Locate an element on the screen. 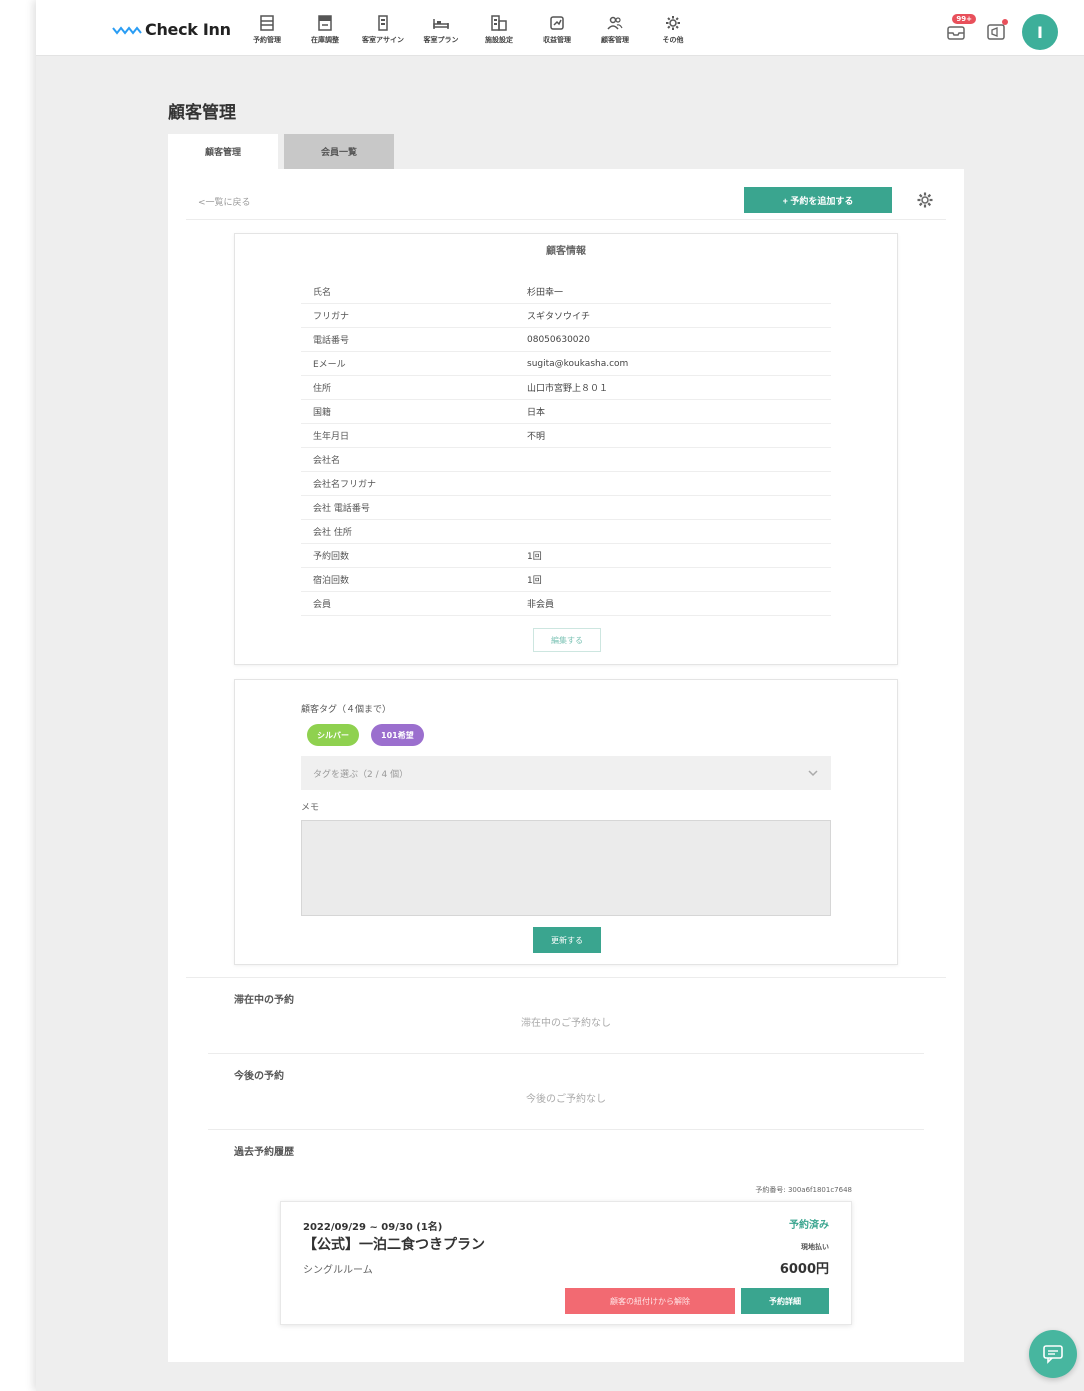 The width and height of the screenshot is (1084, 1391). list-icon is located at coordinates (267, 23).